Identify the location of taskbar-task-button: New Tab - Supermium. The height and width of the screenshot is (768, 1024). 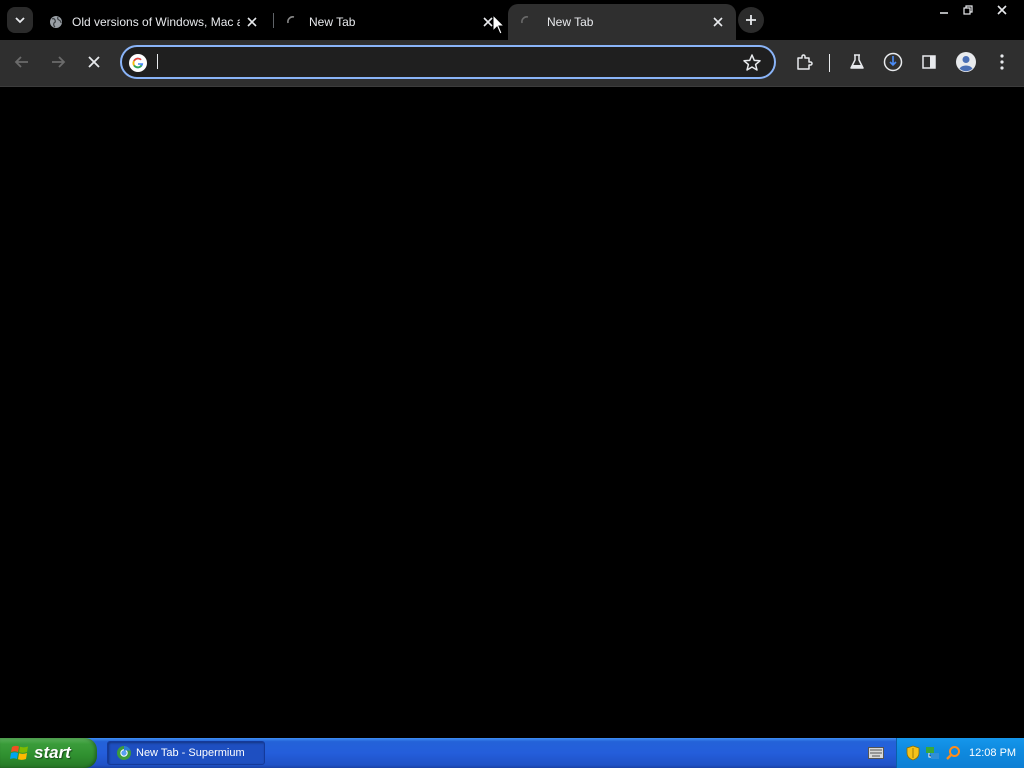
(186, 753).